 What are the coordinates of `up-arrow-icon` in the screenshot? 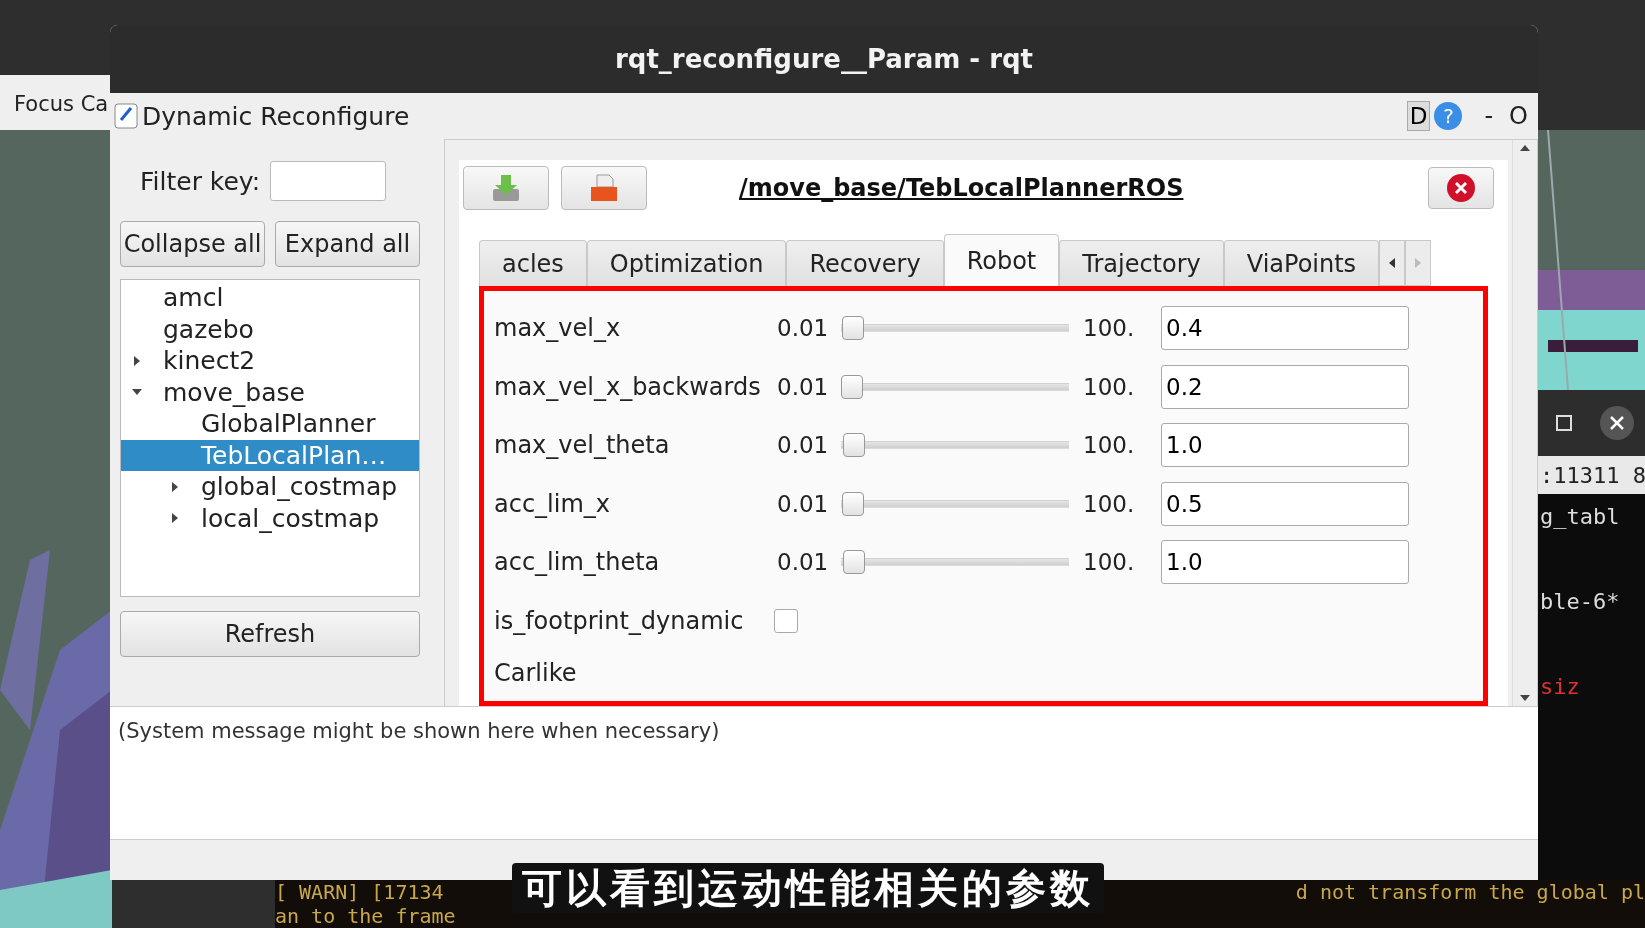 It's located at (1525, 148).